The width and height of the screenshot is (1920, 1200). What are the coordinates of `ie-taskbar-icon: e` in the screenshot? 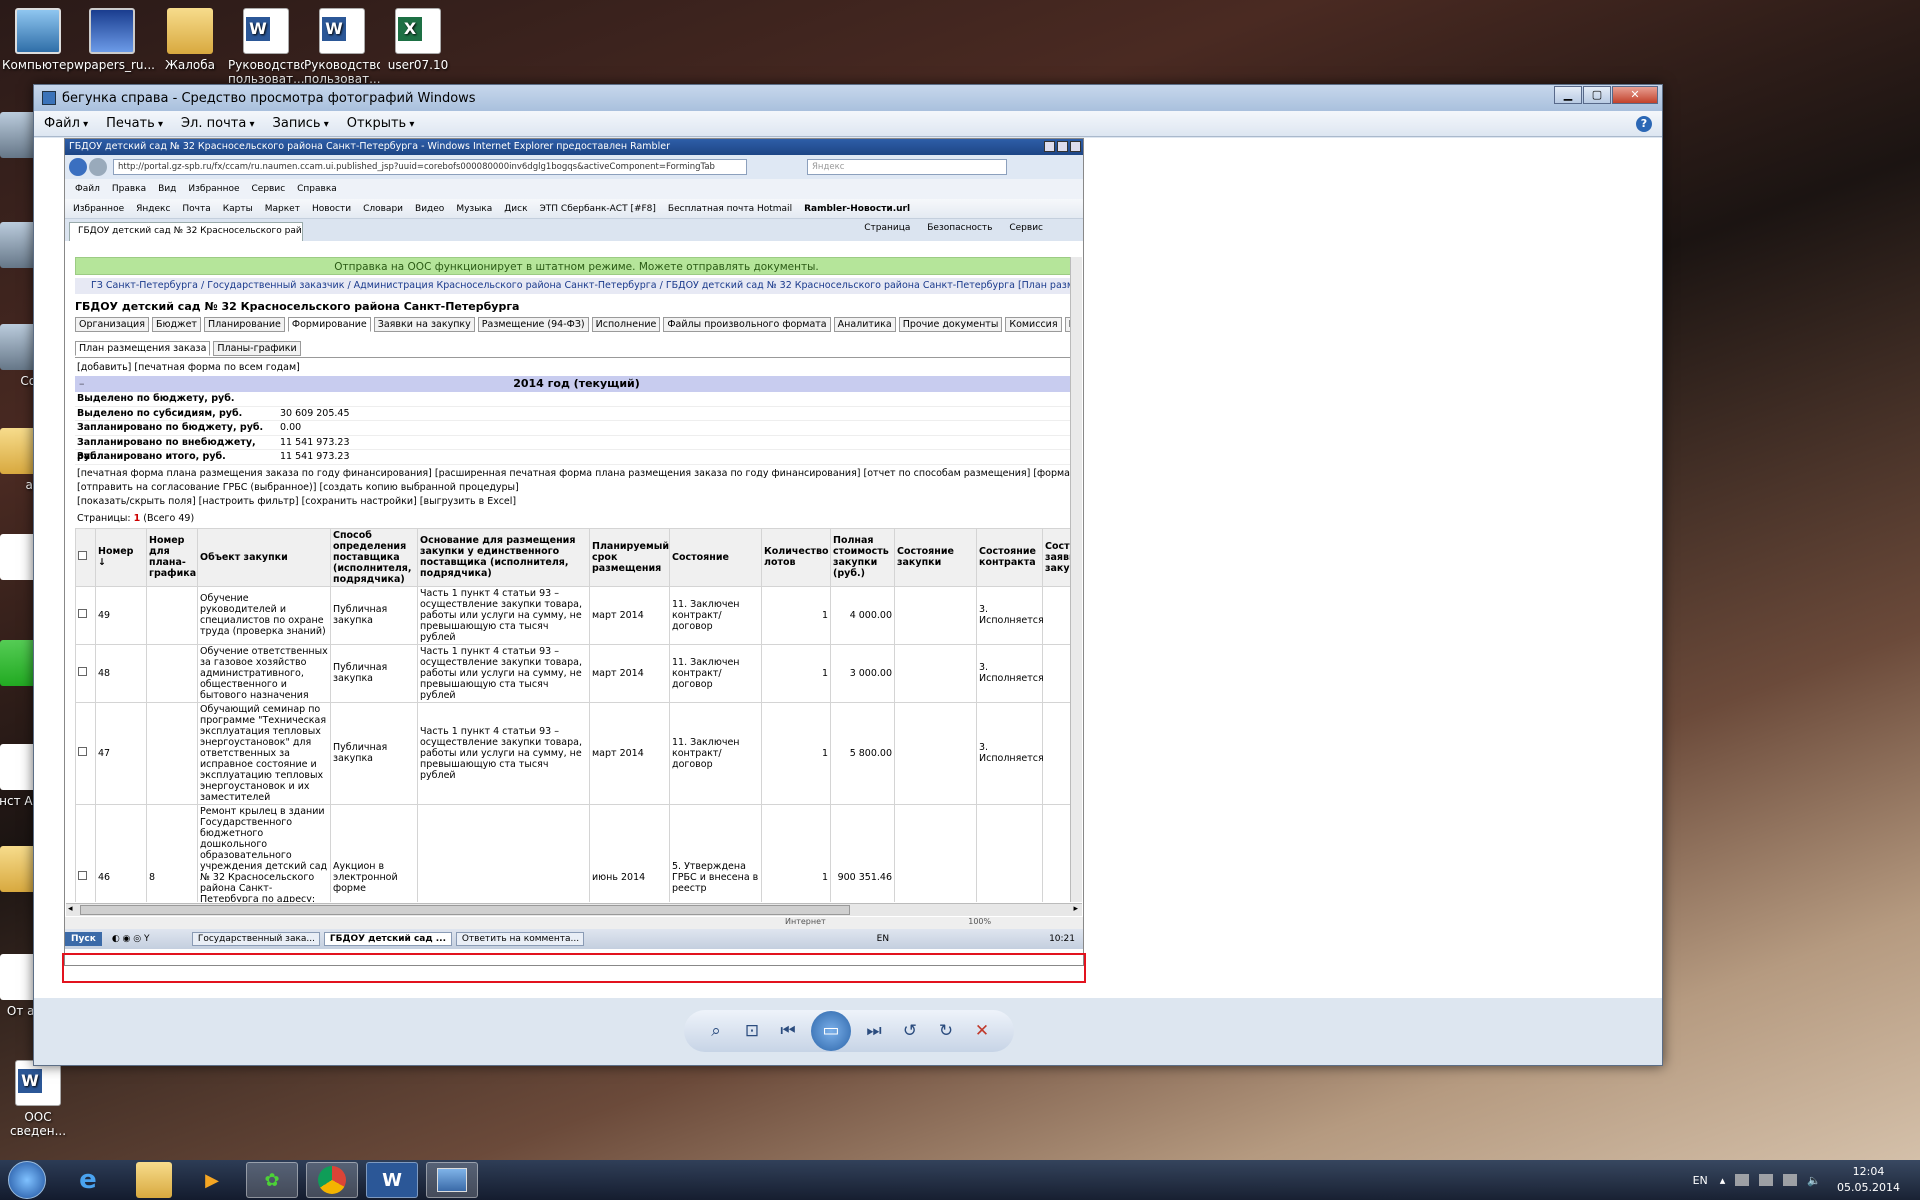 It's located at (88, 1180).